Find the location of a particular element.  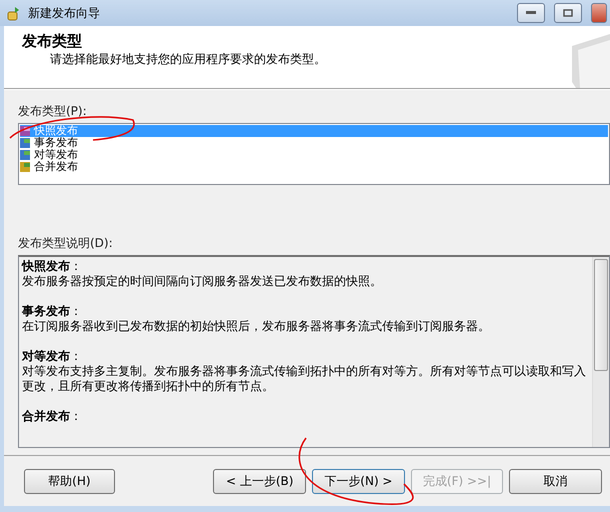

publication-type-label: 发布类型(P): is located at coordinates (53, 111).